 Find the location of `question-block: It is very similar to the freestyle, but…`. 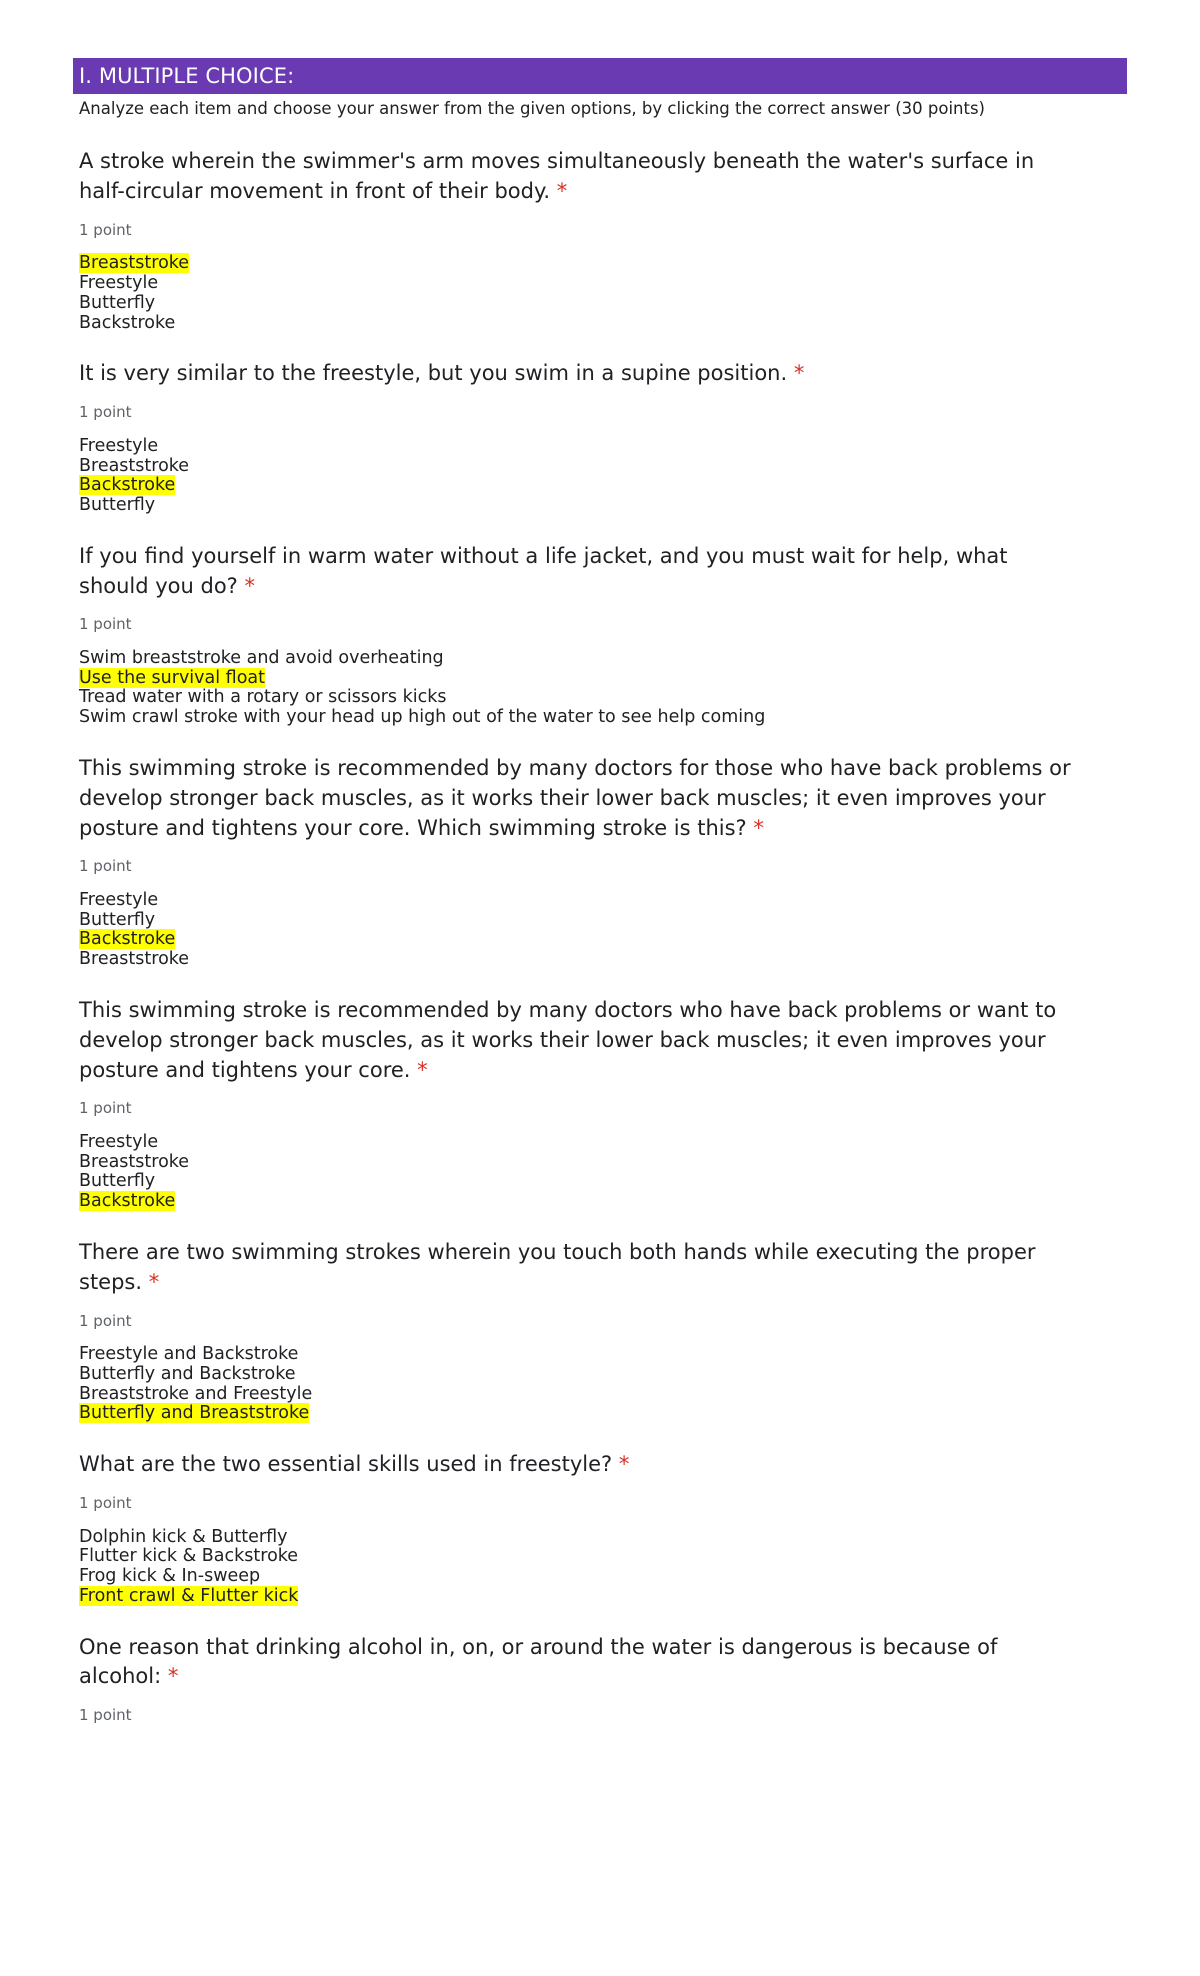

question-block: It is very similar to the freestyle, but… is located at coordinates (603, 437).